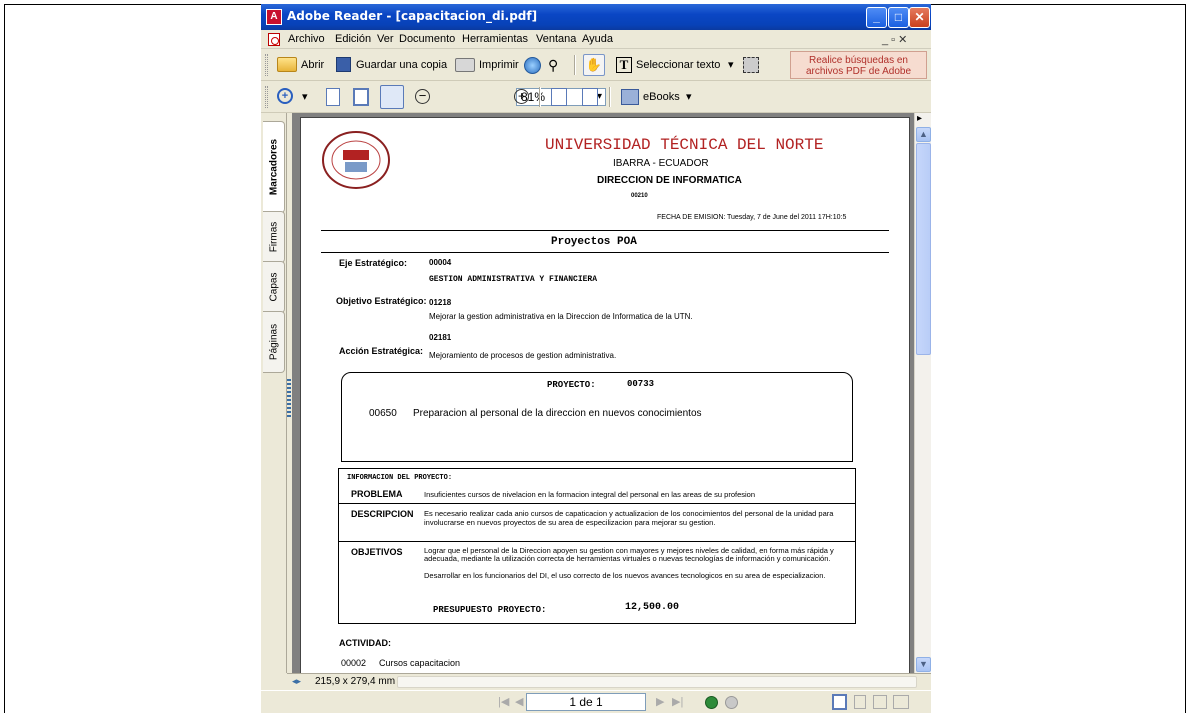 Image resolution: width=1190 pixels, height=713 pixels. Describe the element at coordinates (597, 39) in the screenshot. I see `menu-ayuda: Ayuda` at that location.